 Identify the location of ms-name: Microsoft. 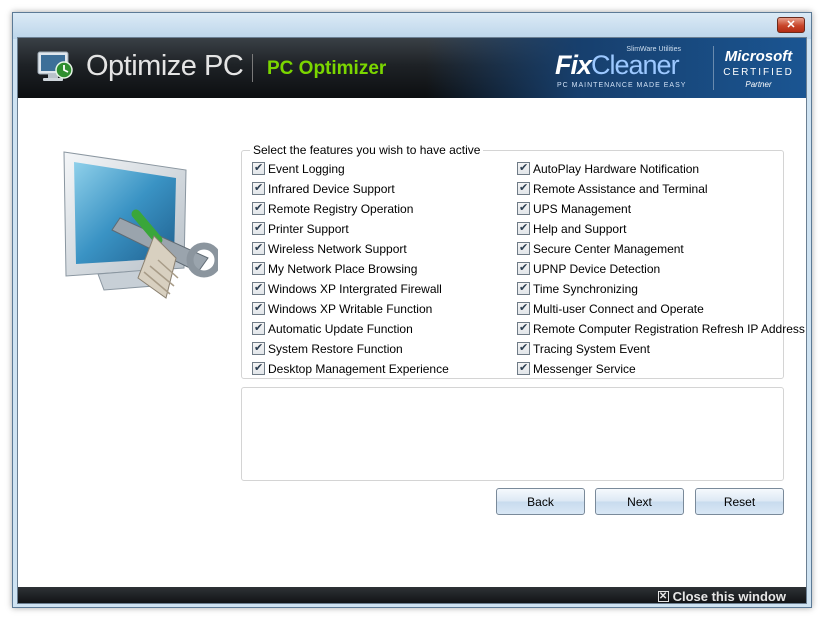
(758, 56).